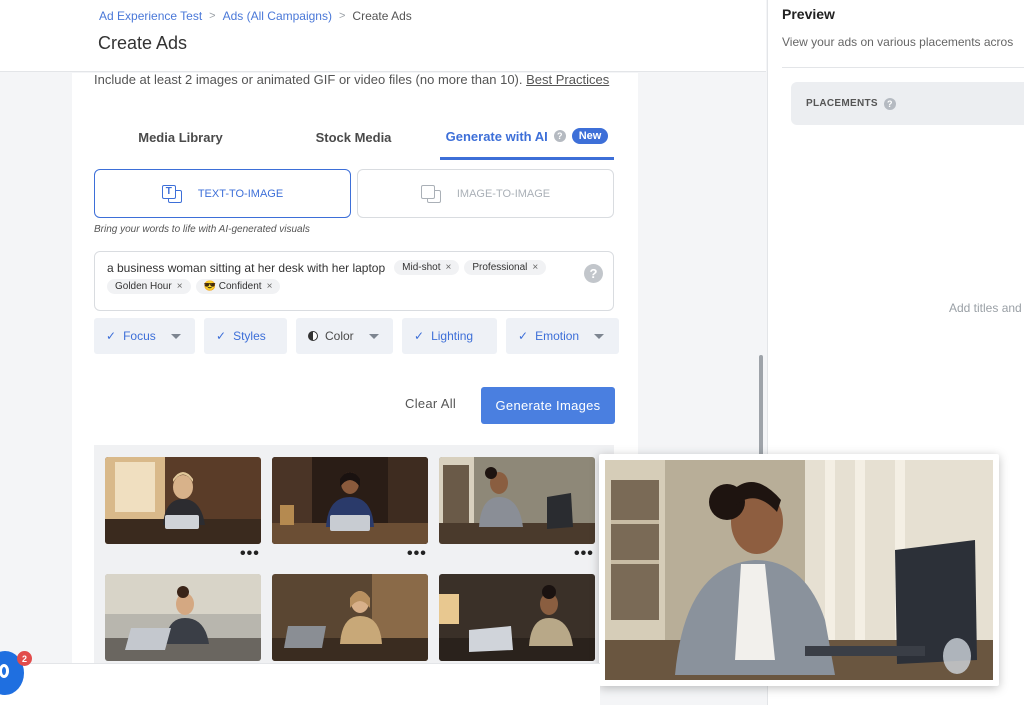 The height and width of the screenshot is (705, 1024). Describe the element at coordinates (313, 336) in the screenshot. I see `contrast-icon` at that location.